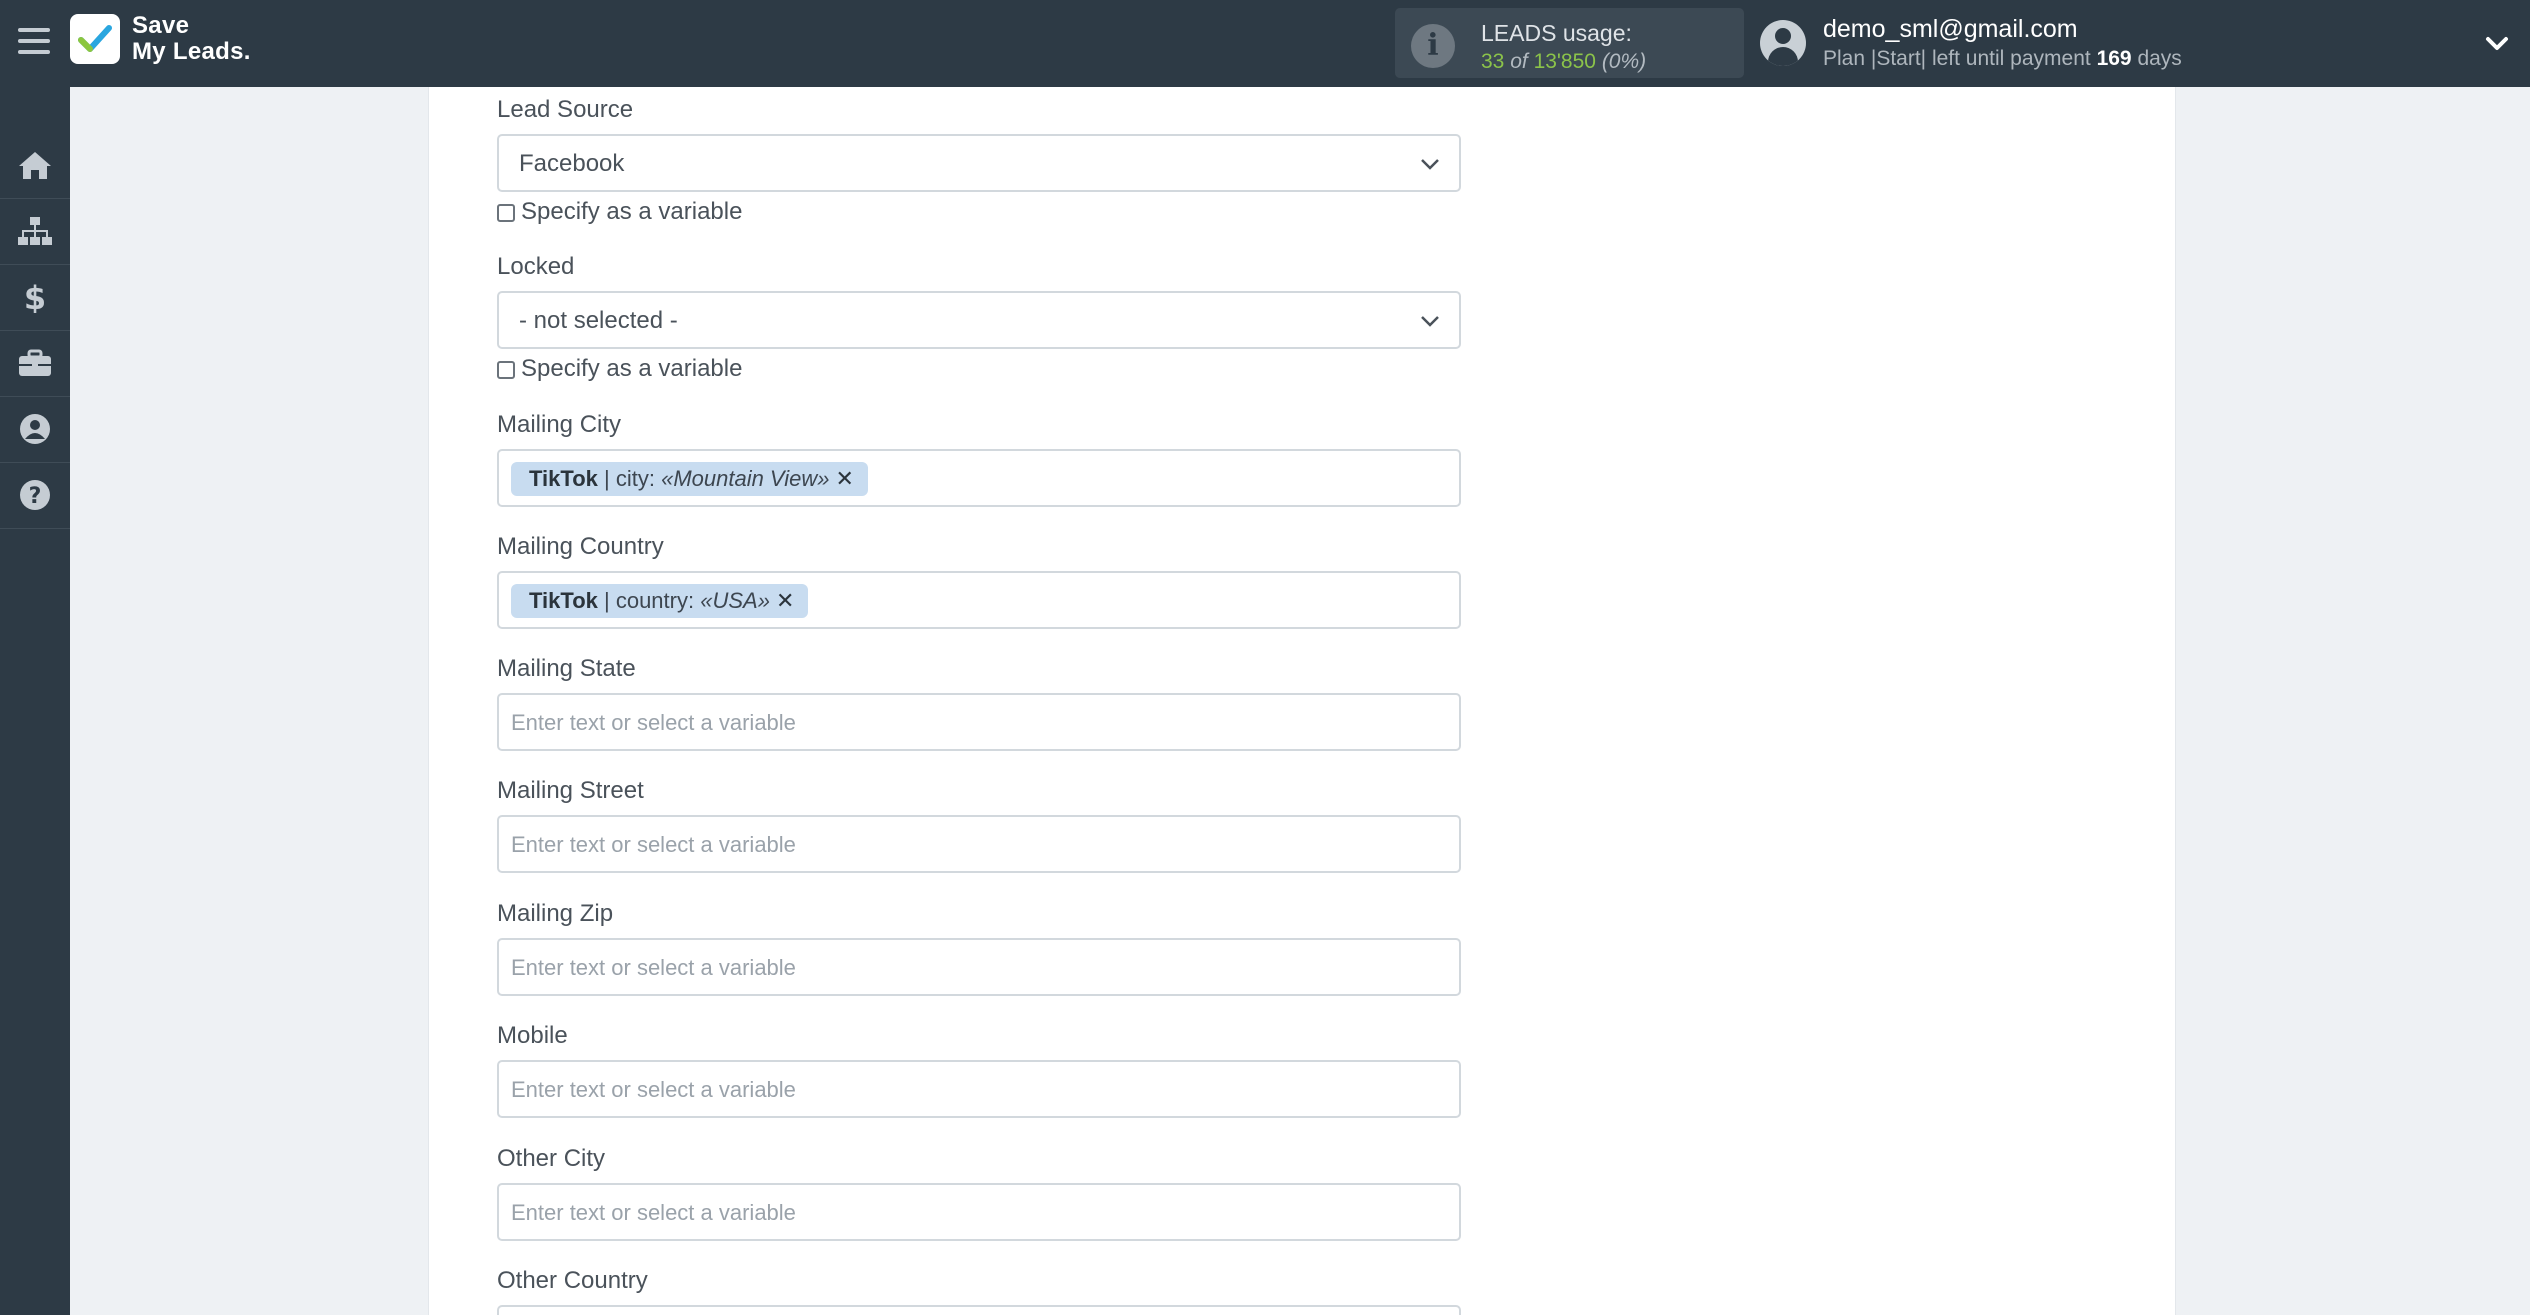 The image size is (2530, 1315). What do you see at coordinates (95, 39) in the screenshot?
I see `logo-icon` at bounding box center [95, 39].